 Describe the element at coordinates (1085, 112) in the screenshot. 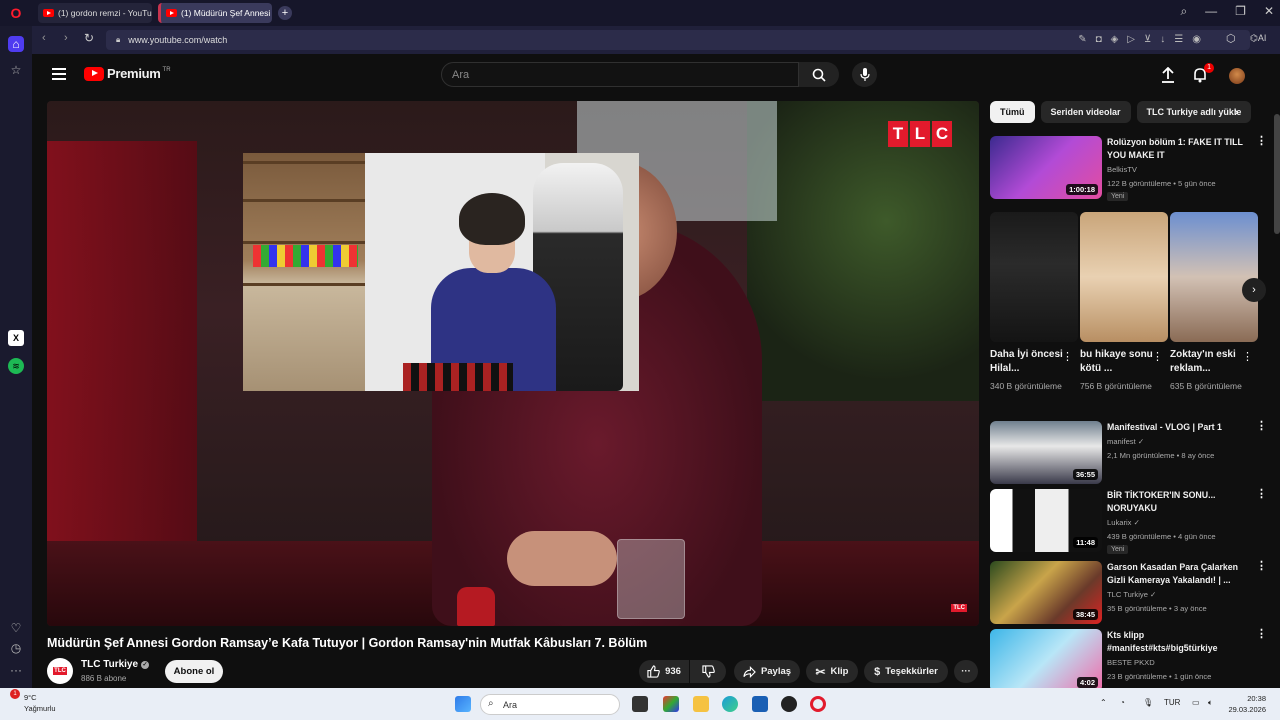

I see `chip-series: Seriden videolar` at that location.